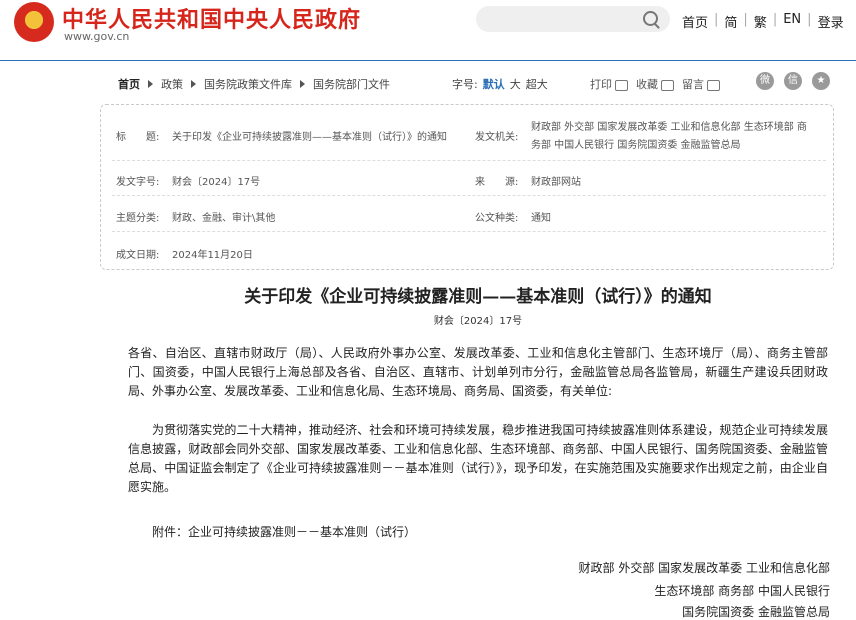  I want to click on docno-label: 发文字号:, so click(138, 182).